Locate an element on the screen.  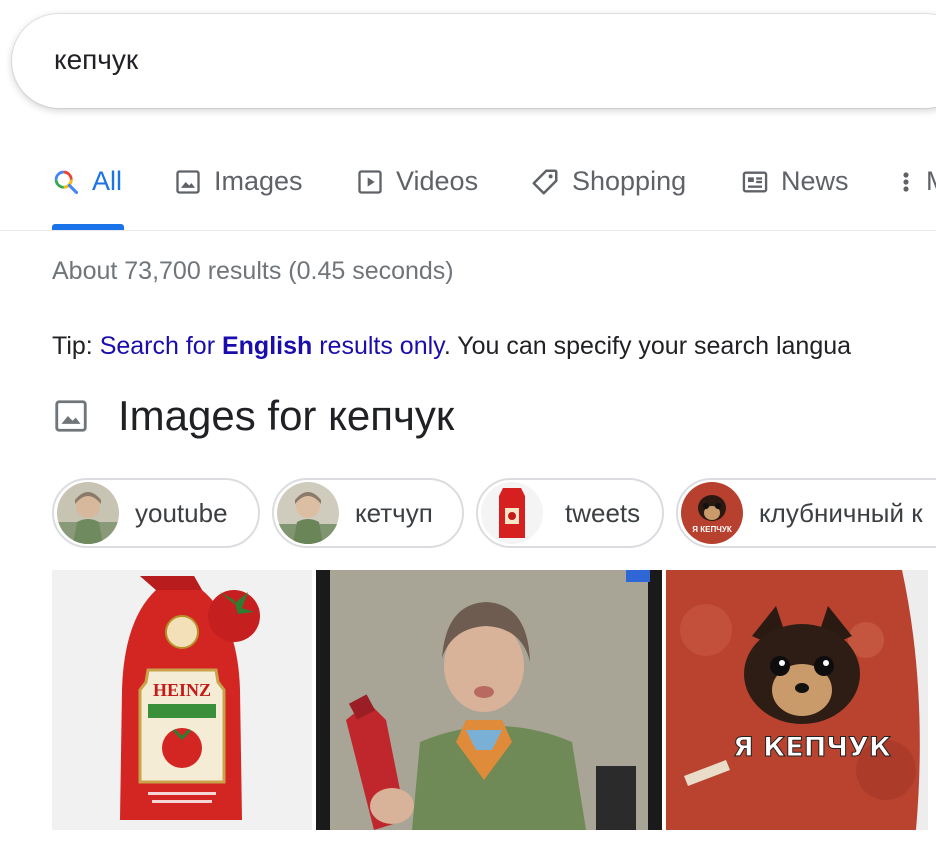
tab-images: Images is located at coordinates (238, 181).